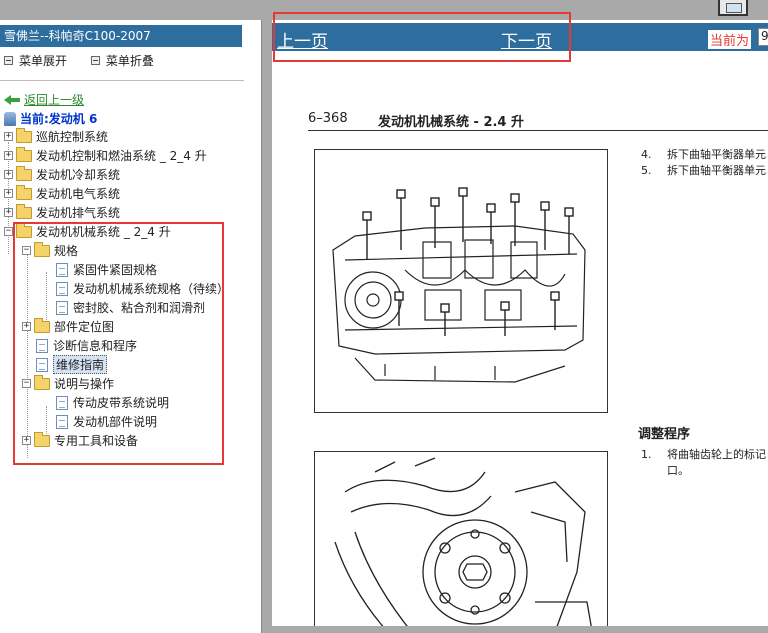  What do you see at coordinates (646, 454) in the screenshot?
I see `step-number: 1.` at bounding box center [646, 454].